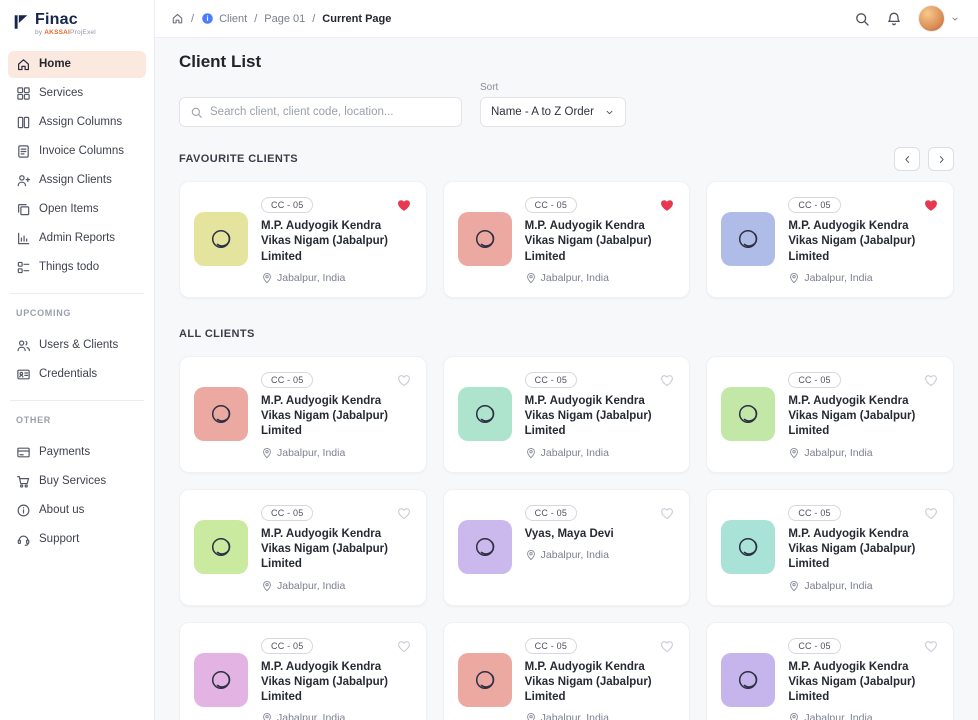 This screenshot has height=720, width=978. I want to click on sort-select: Name - A to Z Order, so click(553, 112).